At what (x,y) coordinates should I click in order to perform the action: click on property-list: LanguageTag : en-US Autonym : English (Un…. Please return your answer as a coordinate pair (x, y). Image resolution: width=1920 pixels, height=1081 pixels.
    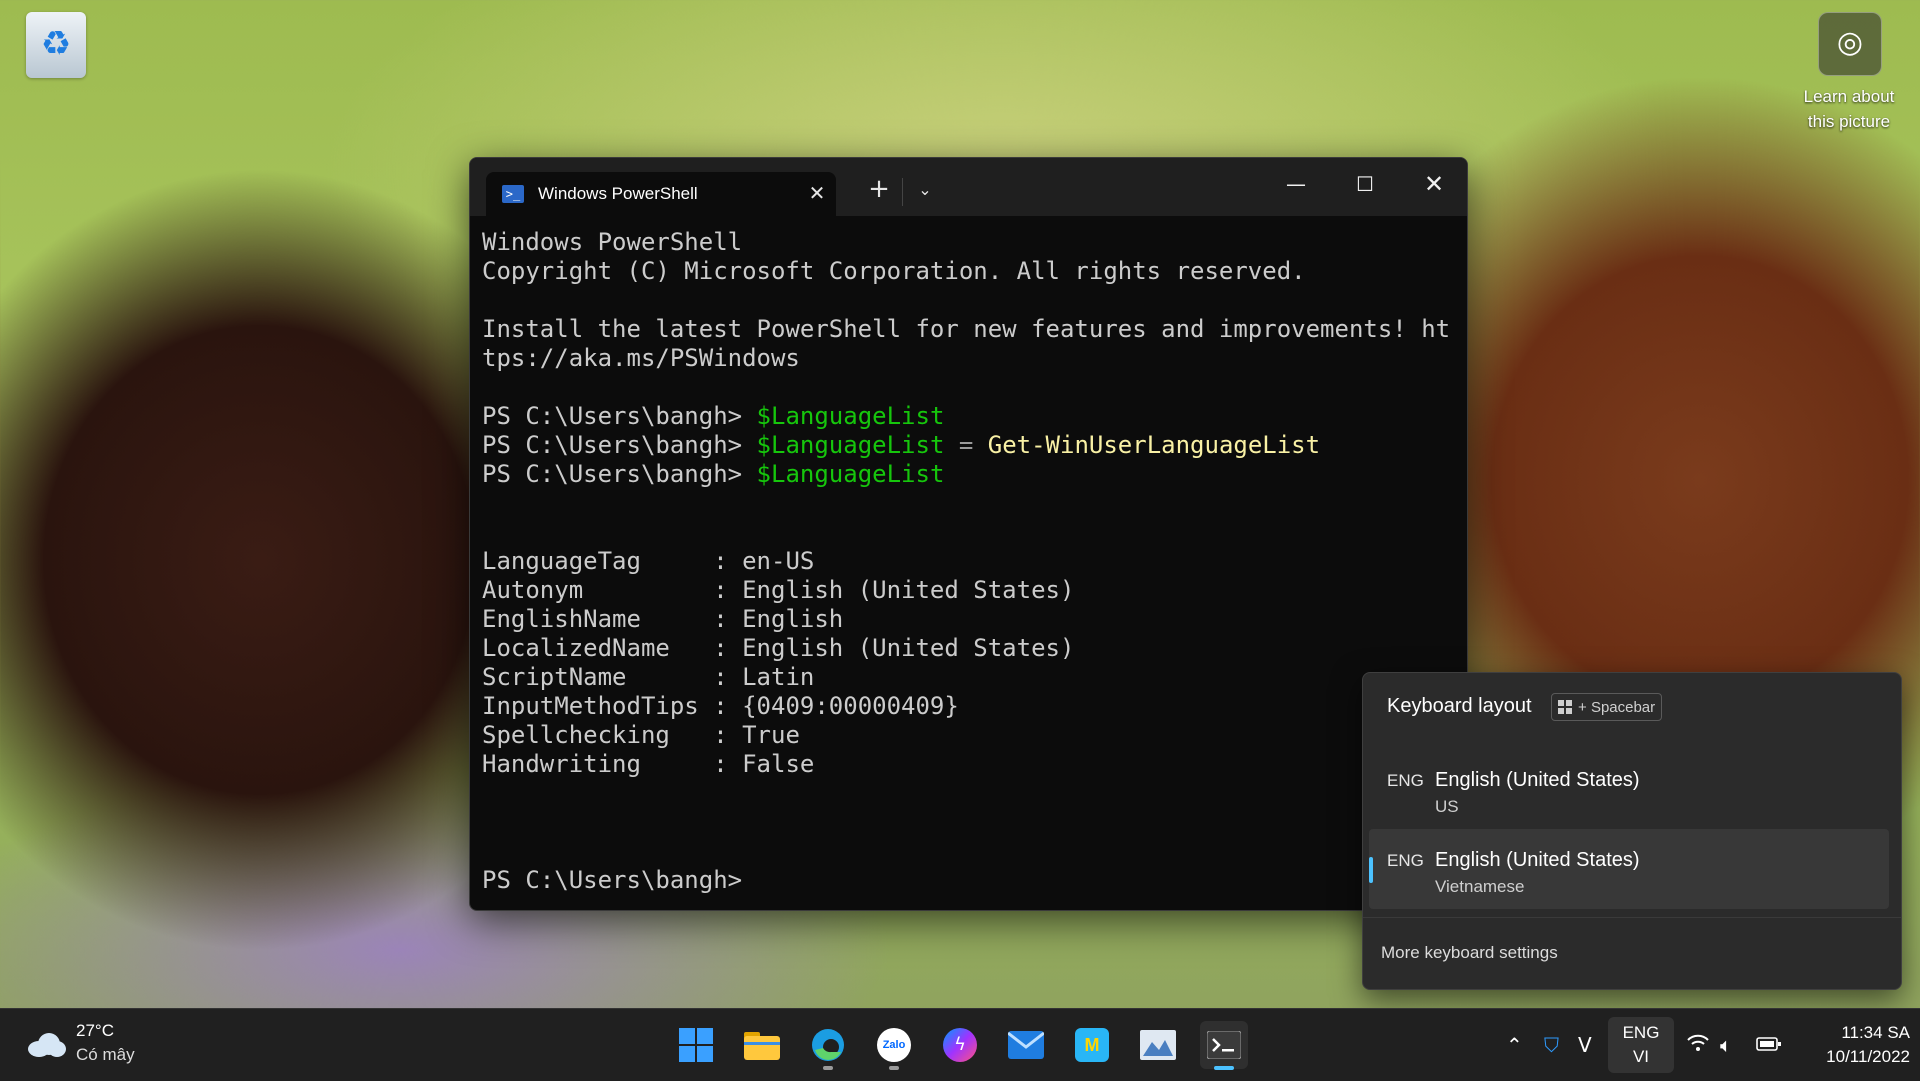
    Looking at the image, I should click on (969, 663).